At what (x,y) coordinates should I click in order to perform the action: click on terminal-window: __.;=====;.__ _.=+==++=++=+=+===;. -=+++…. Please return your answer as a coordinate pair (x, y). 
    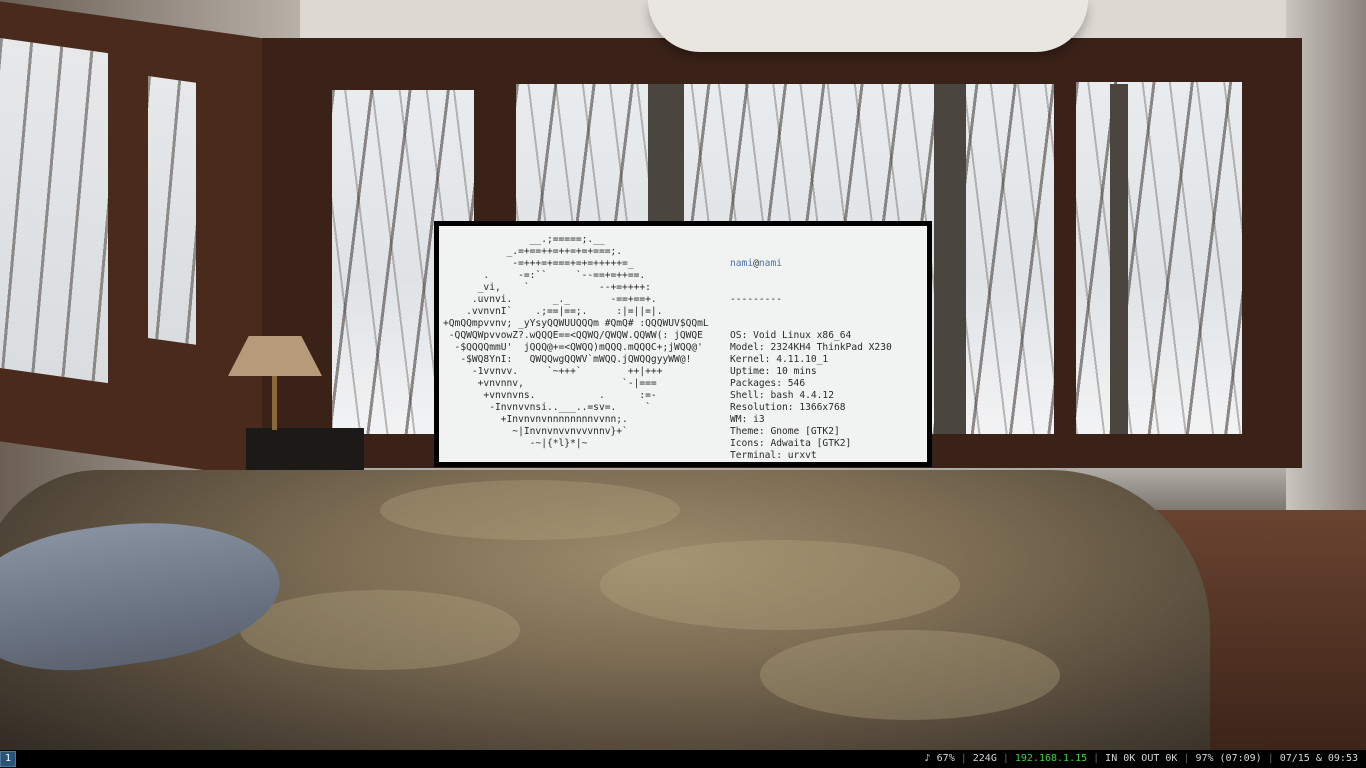
    Looking at the image, I should click on (683, 344).